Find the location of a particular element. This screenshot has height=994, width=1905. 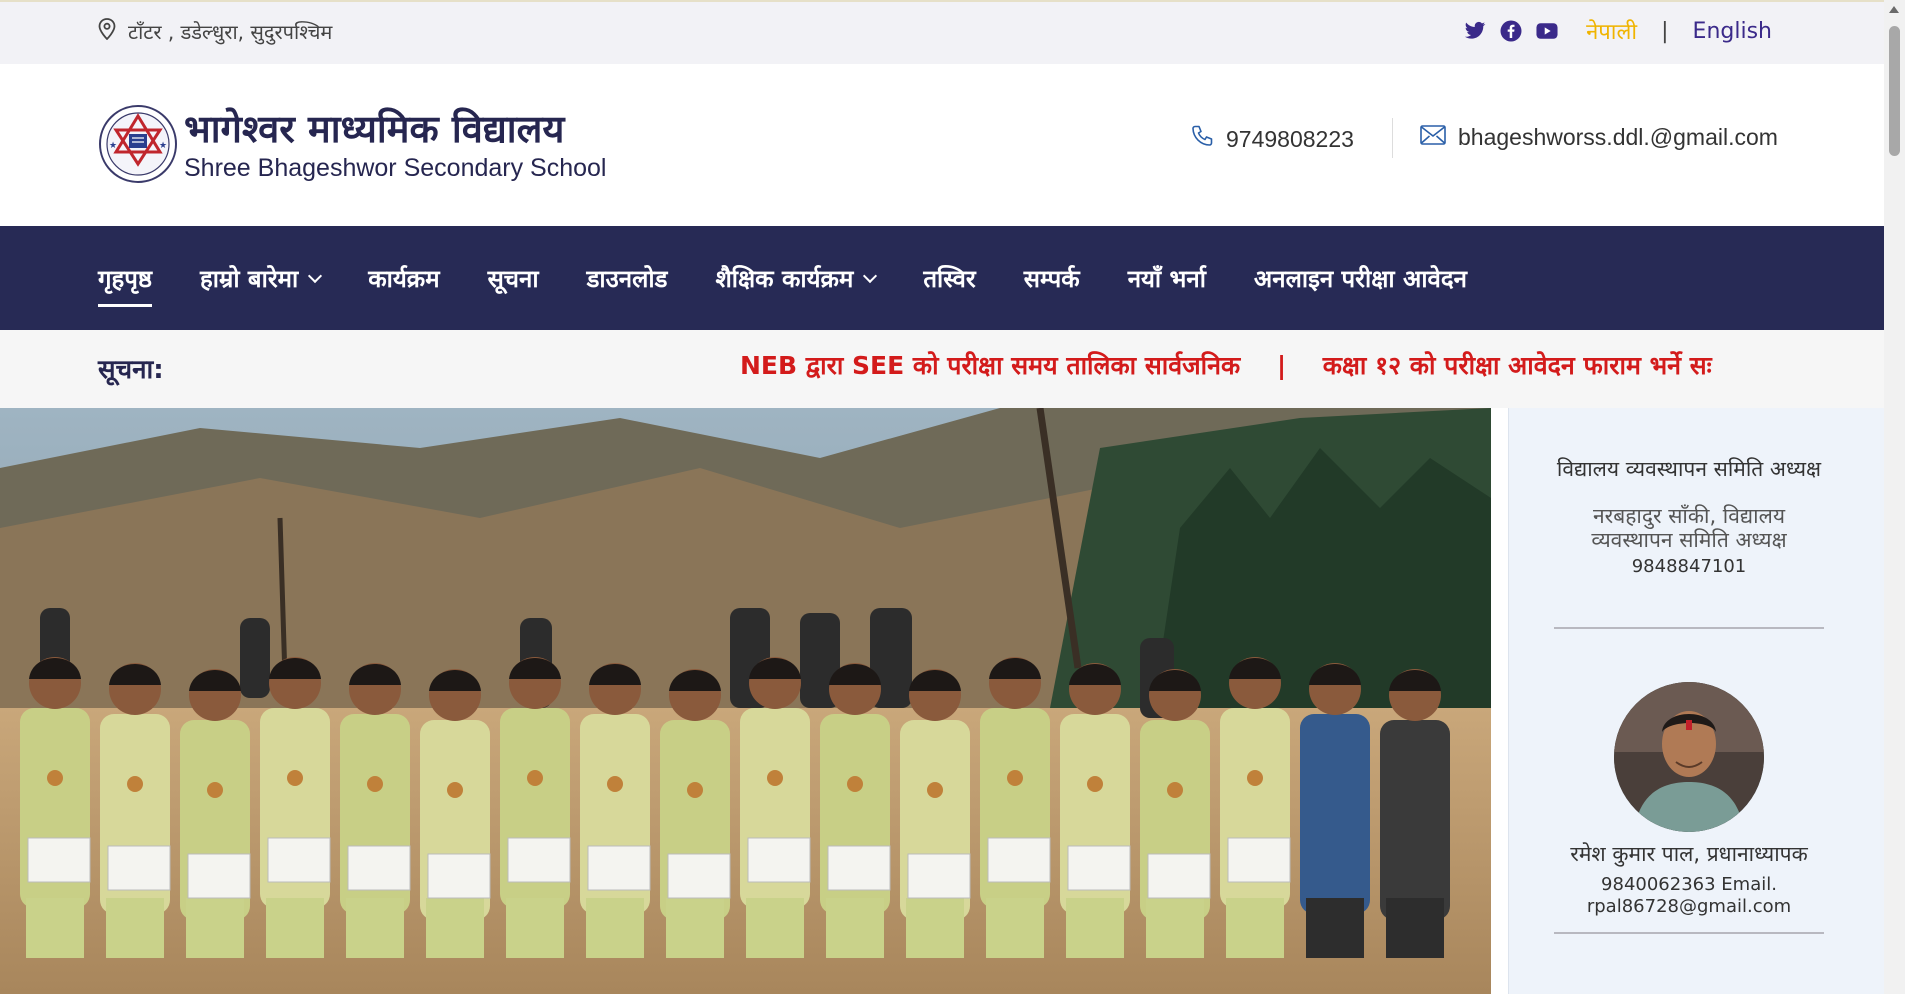

nav-item: सूचना is located at coordinates (513, 282).